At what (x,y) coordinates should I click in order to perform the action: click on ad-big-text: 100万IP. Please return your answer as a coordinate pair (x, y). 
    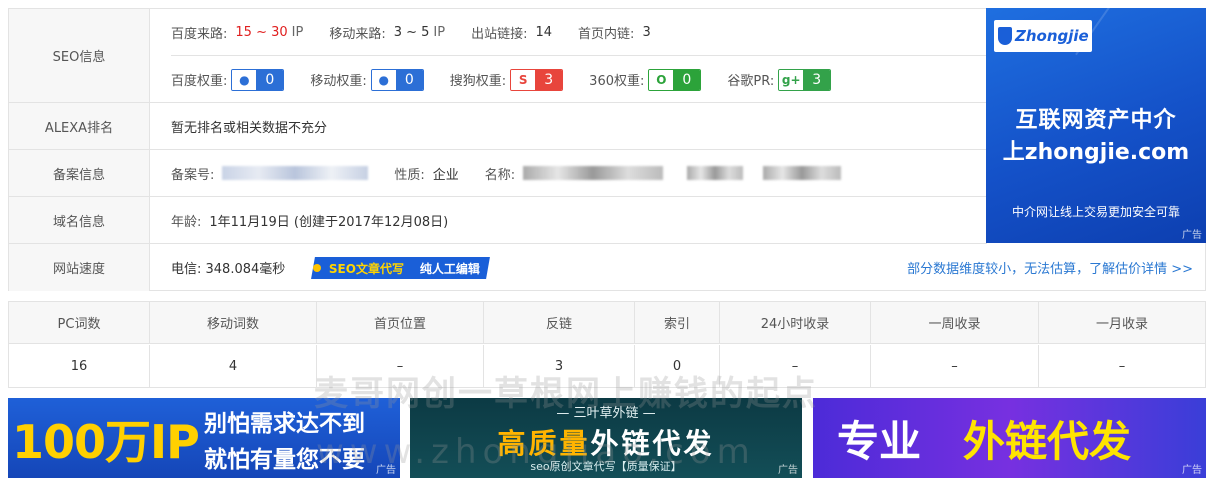
    Looking at the image, I should click on (106, 442).